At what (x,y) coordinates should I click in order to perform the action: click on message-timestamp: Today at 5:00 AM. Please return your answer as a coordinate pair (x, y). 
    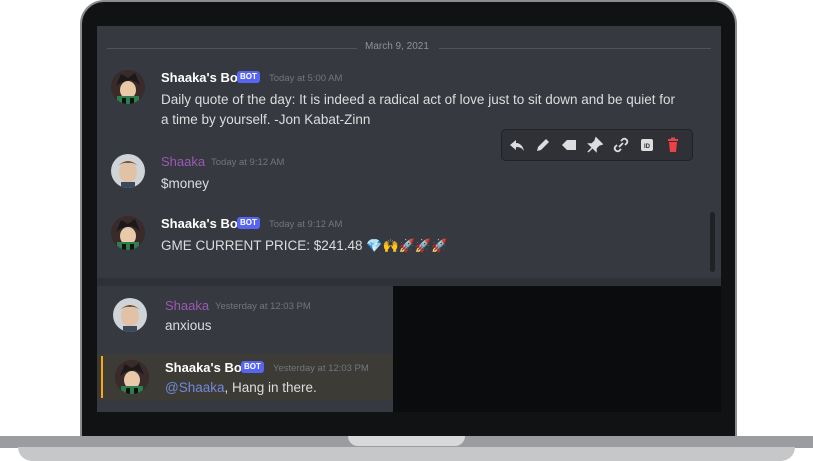
    Looking at the image, I should click on (306, 78).